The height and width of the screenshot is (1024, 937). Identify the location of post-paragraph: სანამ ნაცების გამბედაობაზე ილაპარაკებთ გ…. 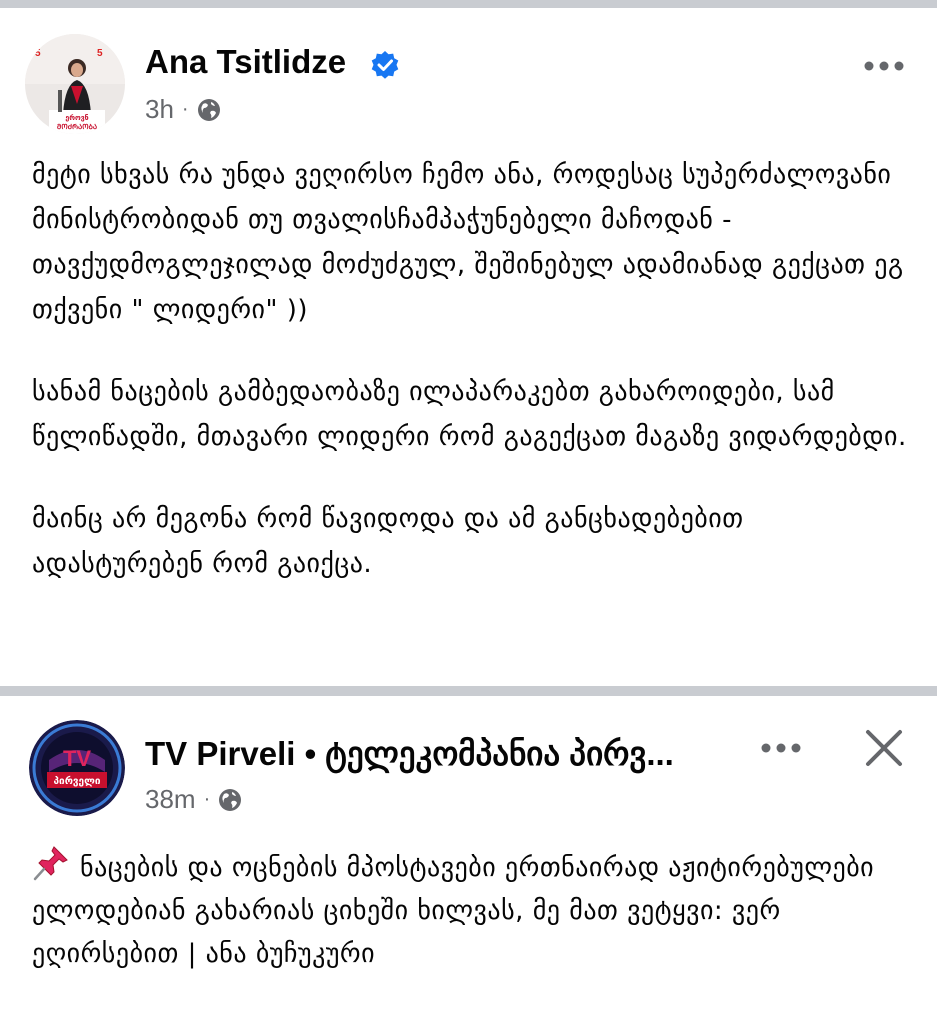
(469, 414).